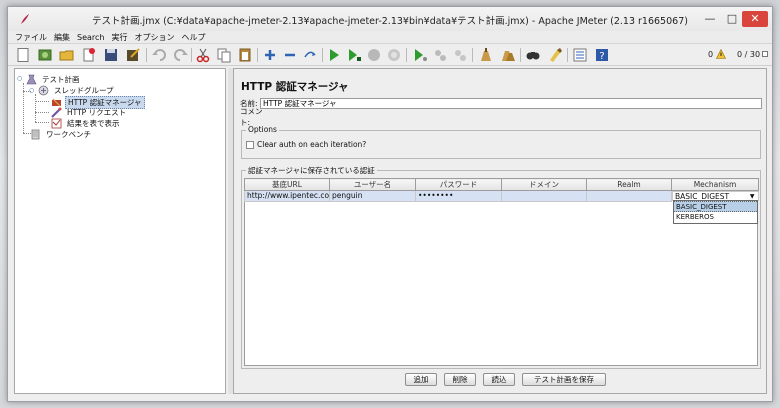 This screenshot has height=408, width=780. Describe the element at coordinates (62, 37) in the screenshot. I see `menu-edit: 編集` at that location.